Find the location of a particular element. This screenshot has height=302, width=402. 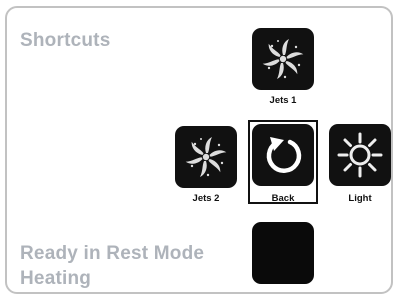

sun-icon is located at coordinates (360, 155).